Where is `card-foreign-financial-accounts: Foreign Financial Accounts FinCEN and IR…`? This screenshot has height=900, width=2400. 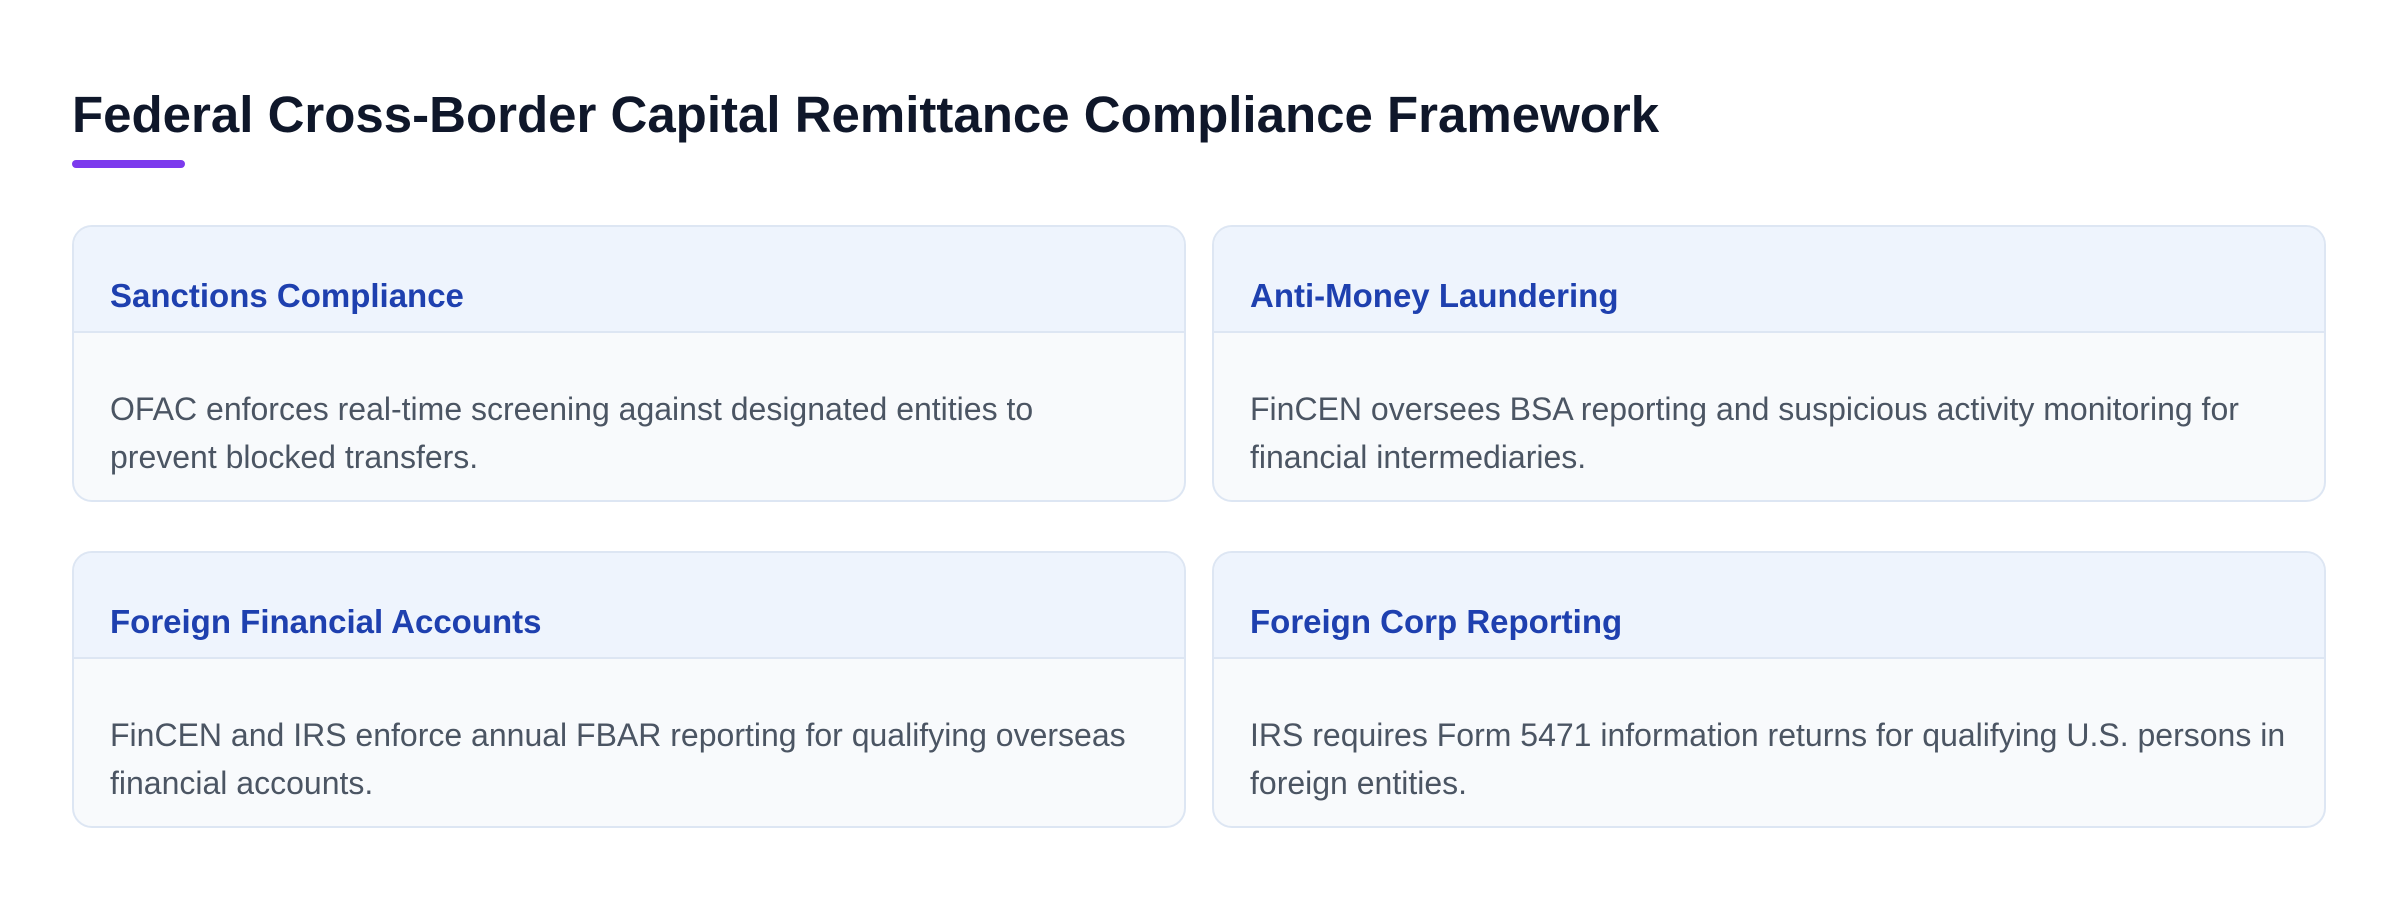 card-foreign-financial-accounts: Foreign Financial Accounts FinCEN and IR… is located at coordinates (629, 689).